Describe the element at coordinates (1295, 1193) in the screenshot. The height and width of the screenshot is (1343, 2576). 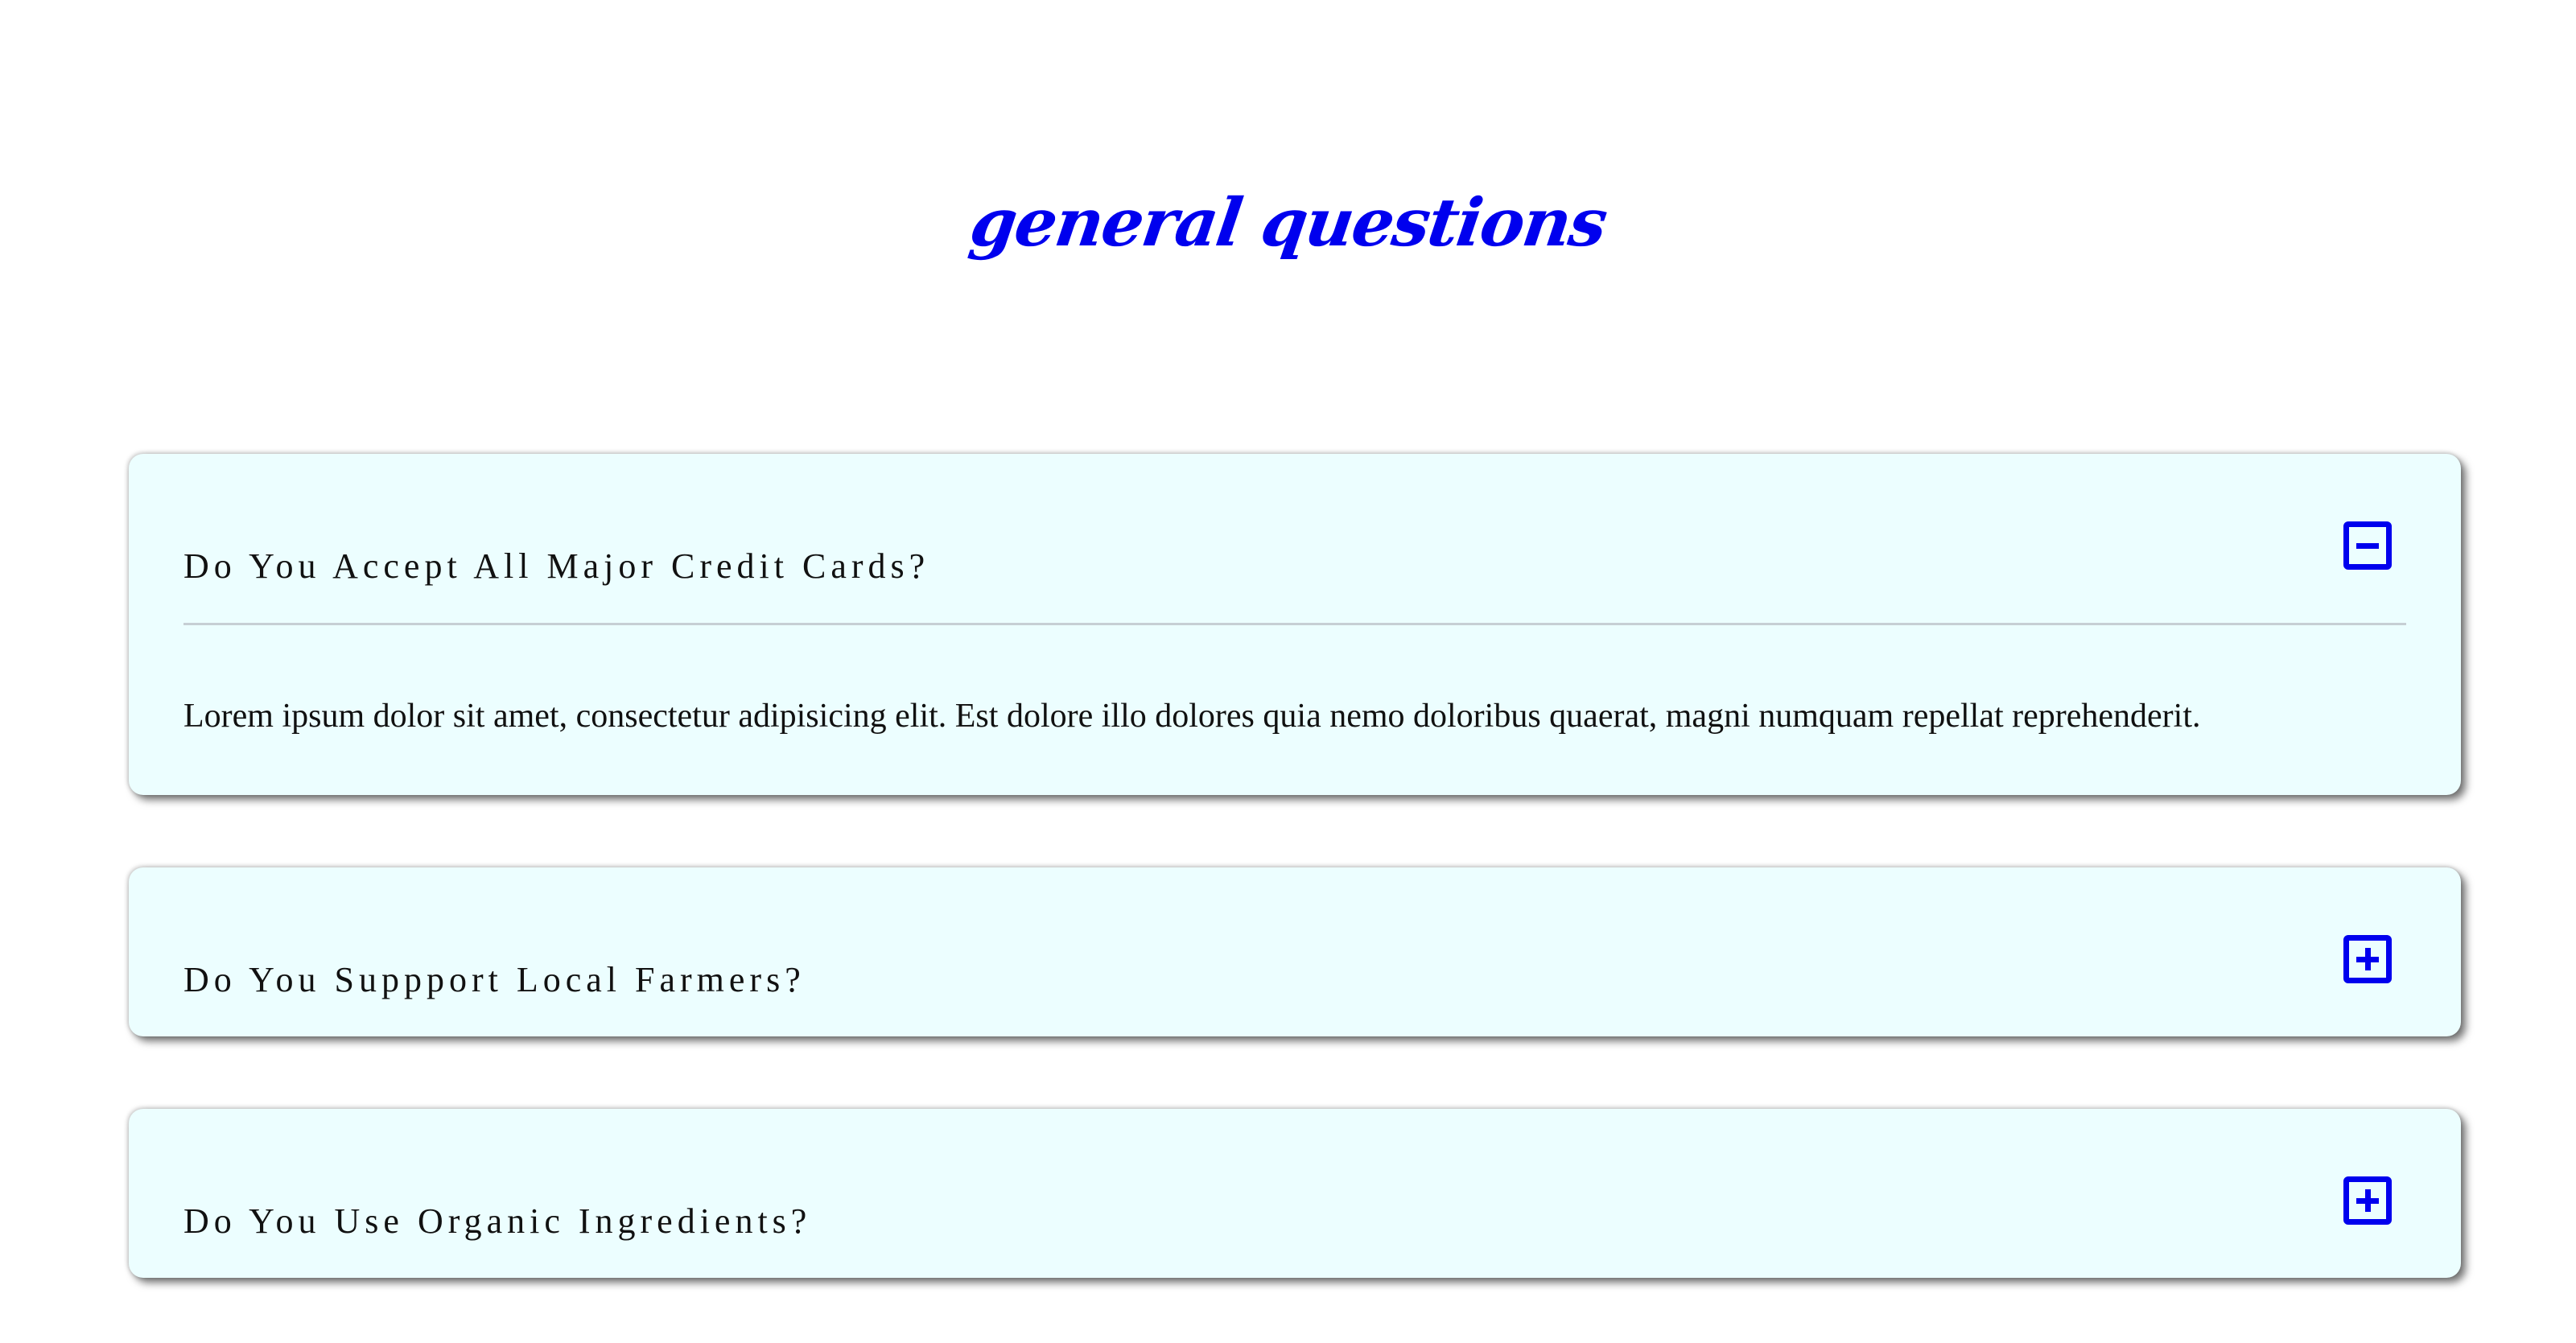
I see `faq-item: Do You Use Organic Ingredients?` at that location.